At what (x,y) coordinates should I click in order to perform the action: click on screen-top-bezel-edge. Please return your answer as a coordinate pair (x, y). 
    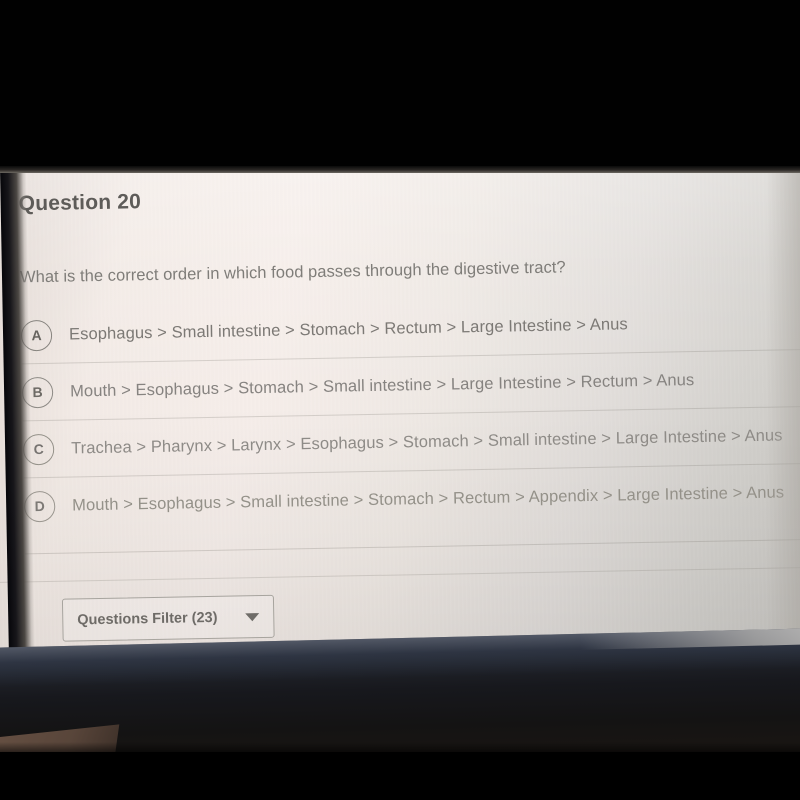
    Looking at the image, I should click on (400, 169).